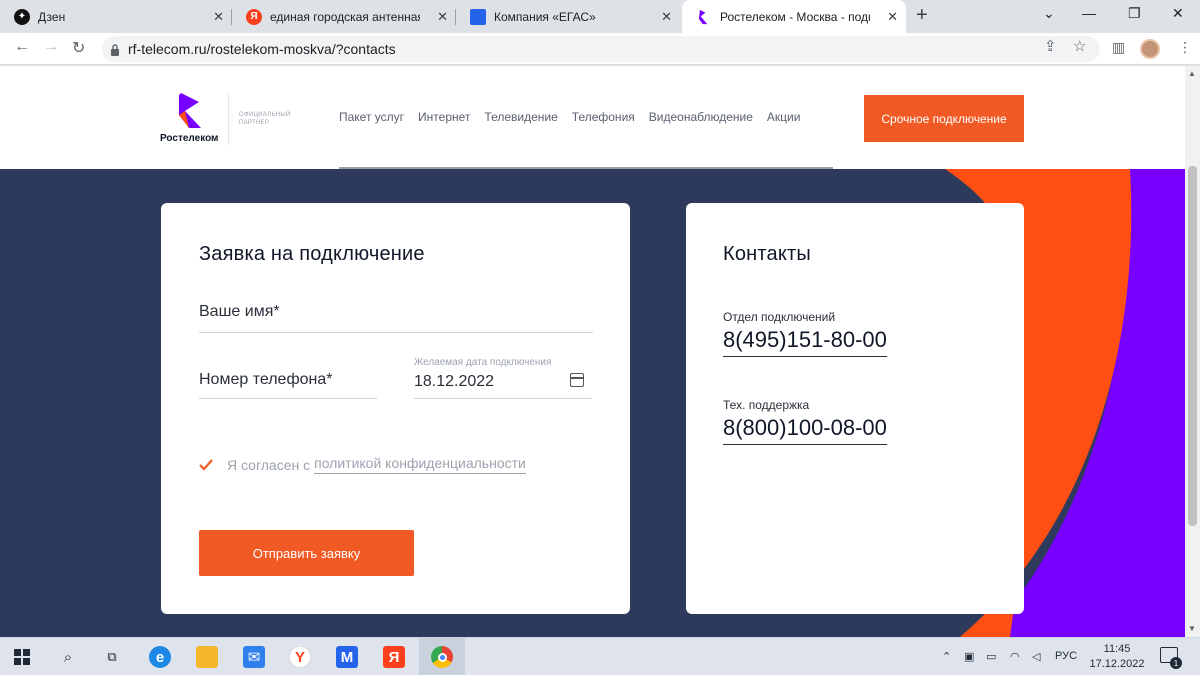 The width and height of the screenshot is (1200, 675). Describe the element at coordinates (1176, 663) in the screenshot. I see `notification-count: 1` at that location.